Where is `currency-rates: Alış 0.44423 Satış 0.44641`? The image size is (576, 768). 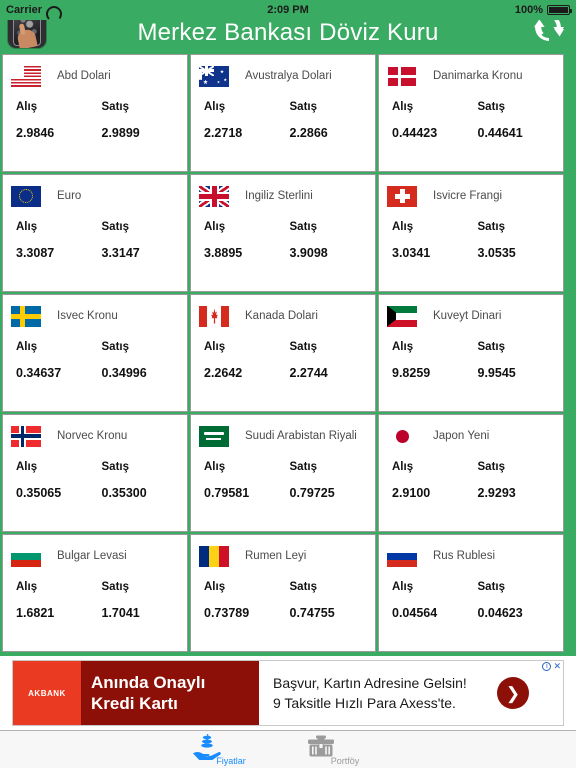
currency-rates: Alış 0.44423 Satış 0.44641 is located at coordinates (471, 120).